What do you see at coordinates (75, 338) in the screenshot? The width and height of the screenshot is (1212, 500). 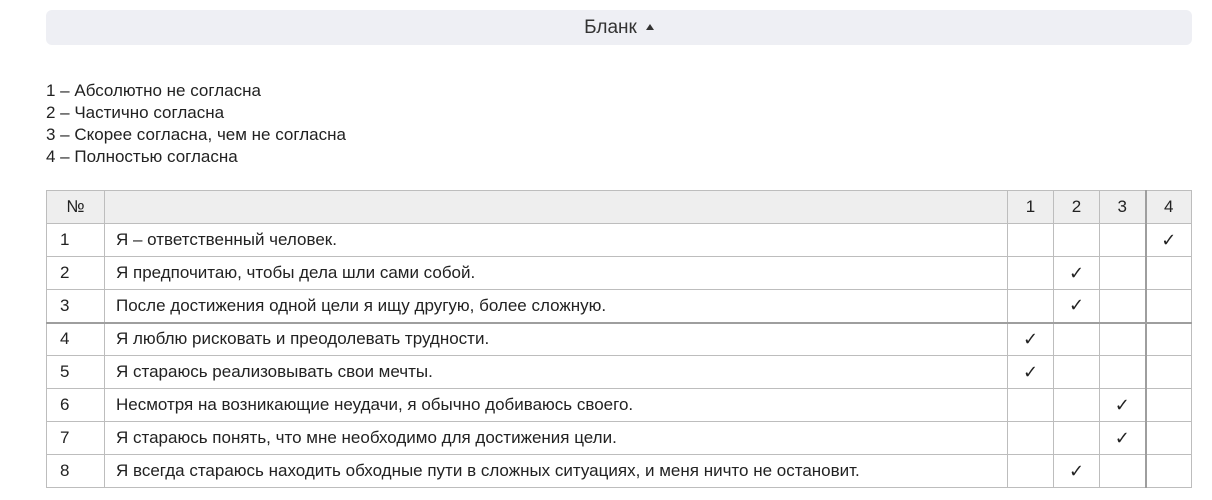 I see `row-number: 4` at bounding box center [75, 338].